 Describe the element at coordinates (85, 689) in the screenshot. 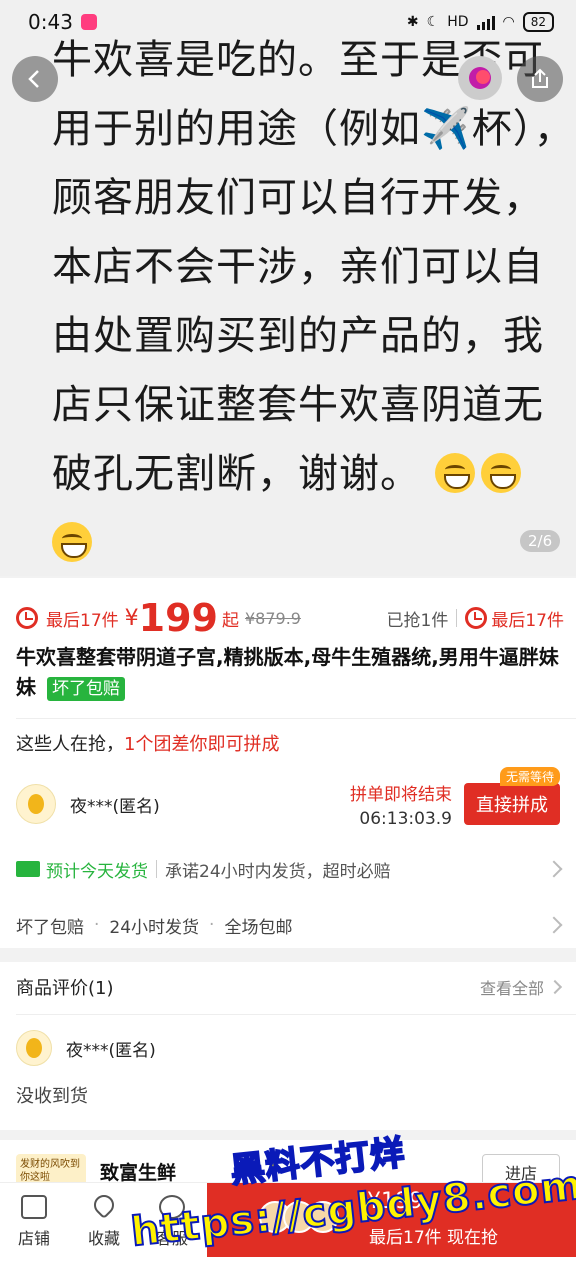

I see `guarantee-badge: 坏了包赔` at that location.